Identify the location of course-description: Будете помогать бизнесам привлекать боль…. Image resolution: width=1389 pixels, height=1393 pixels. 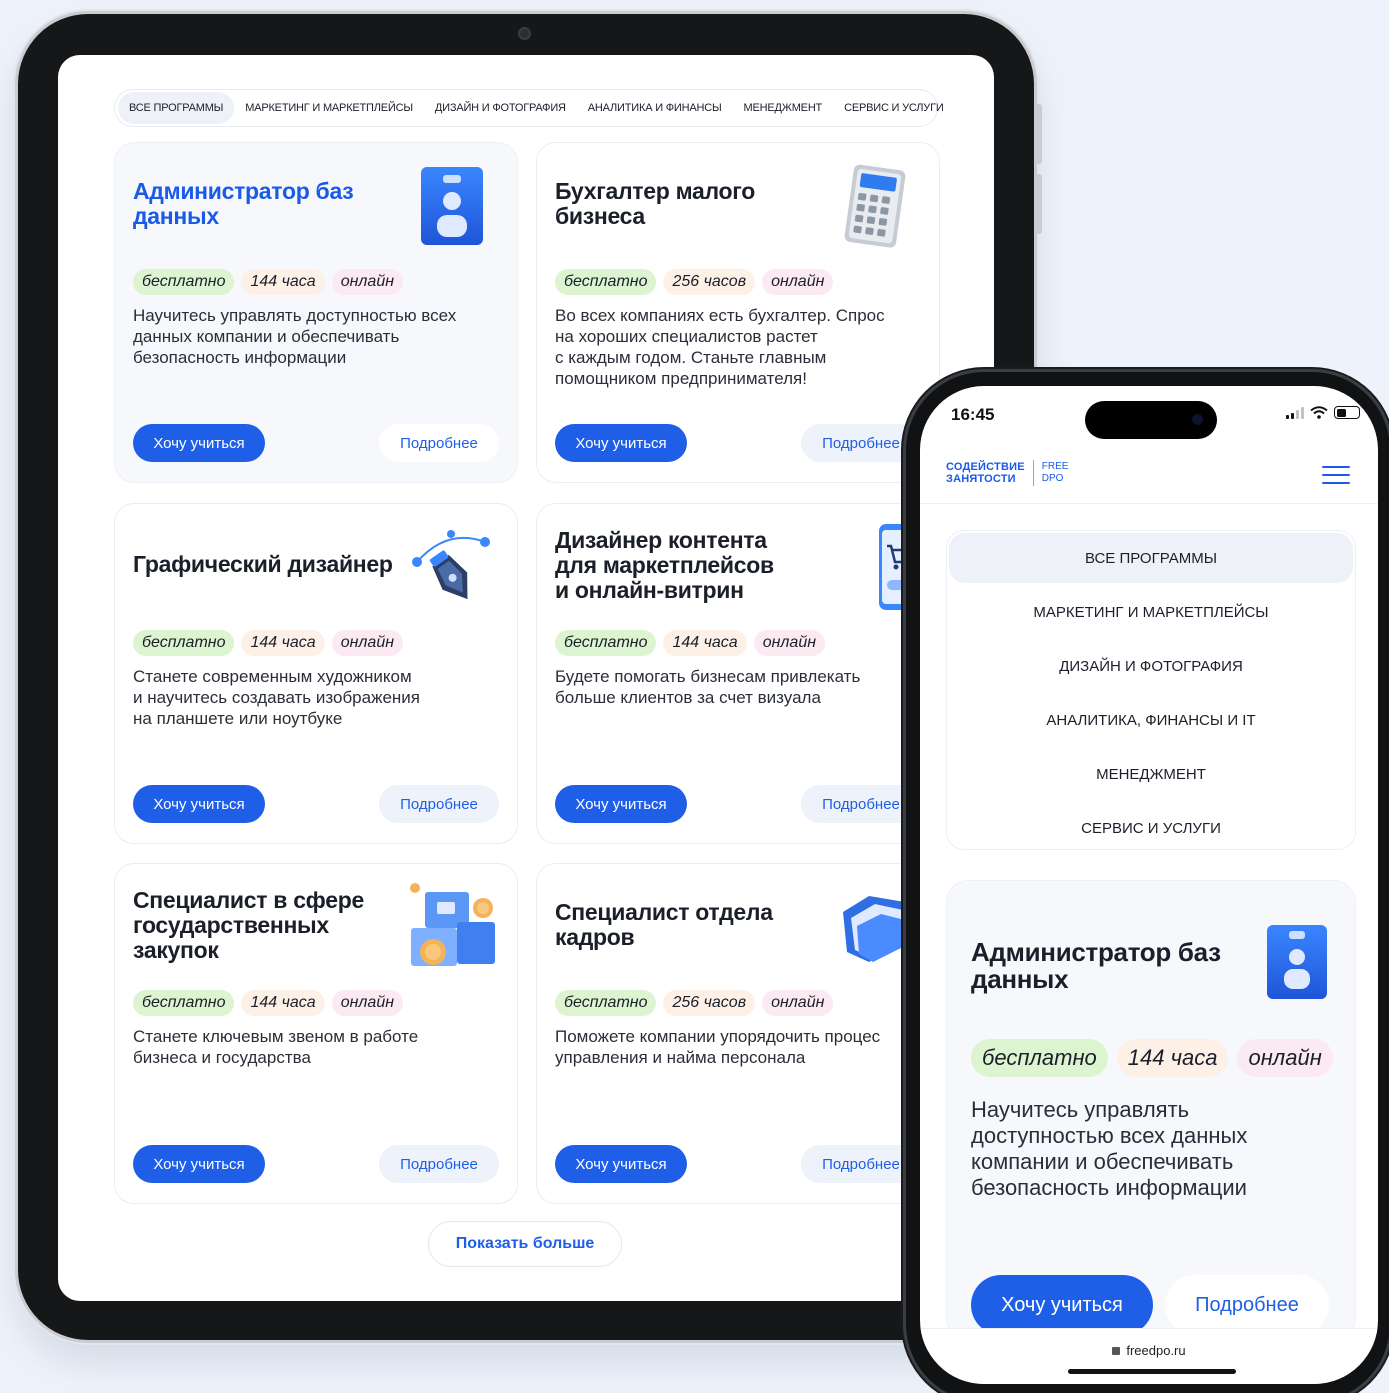
(708, 687).